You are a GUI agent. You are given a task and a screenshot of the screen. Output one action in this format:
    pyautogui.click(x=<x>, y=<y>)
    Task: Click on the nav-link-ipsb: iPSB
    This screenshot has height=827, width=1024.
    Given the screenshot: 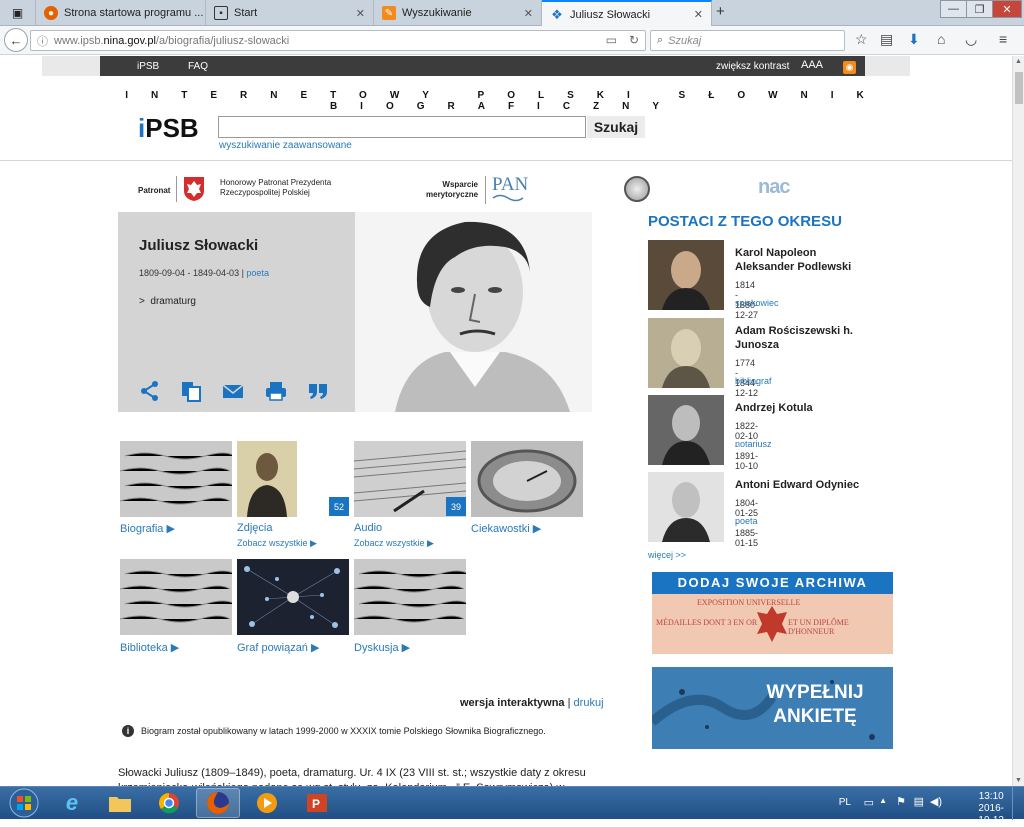 What is the action you would take?
    pyautogui.click(x=148, y=66)
    